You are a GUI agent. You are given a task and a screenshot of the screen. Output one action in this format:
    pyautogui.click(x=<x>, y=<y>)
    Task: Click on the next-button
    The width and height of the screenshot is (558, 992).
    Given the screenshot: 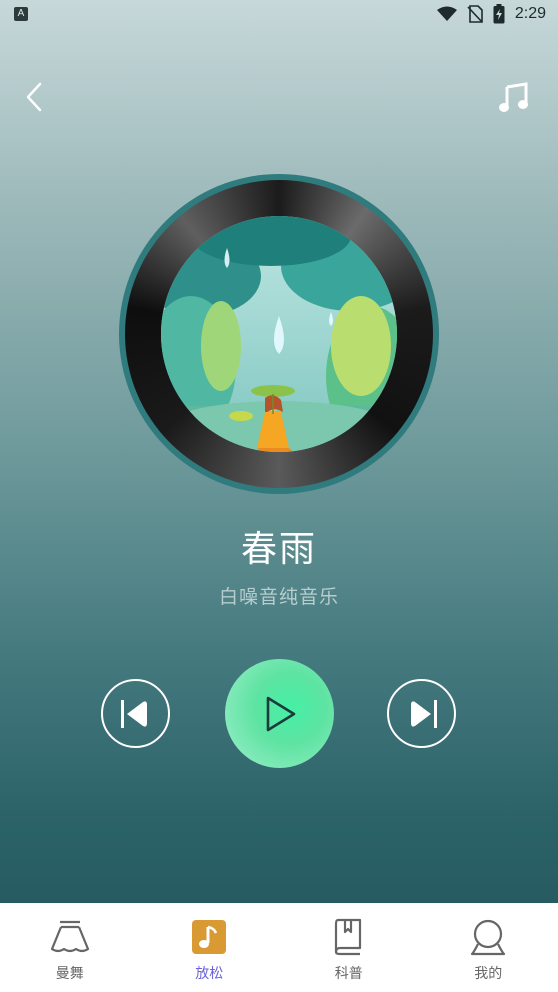 What is the action you would take?
    pyautogui.click(x=421, y=713)
    